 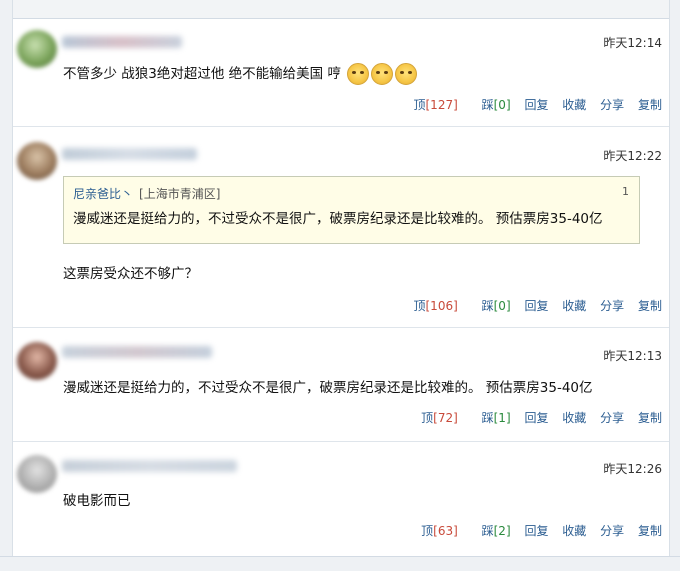 I want to click on ding-count: [63], so click(x=445, y=531).